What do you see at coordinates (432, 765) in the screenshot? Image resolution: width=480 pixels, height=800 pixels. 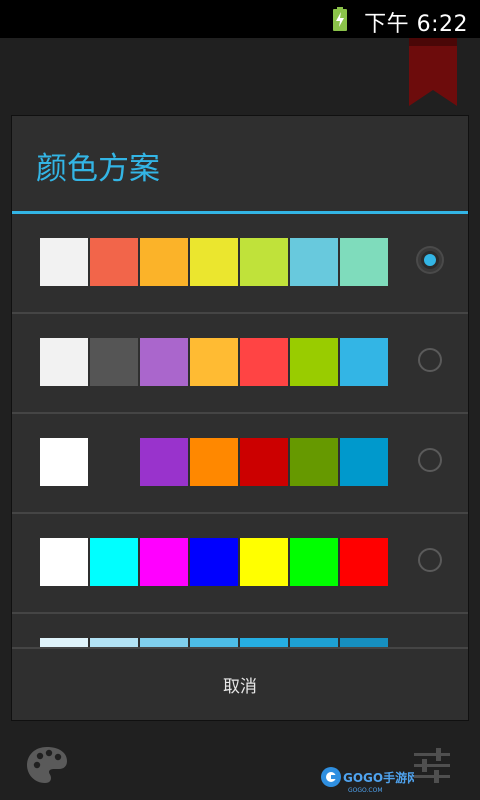 I see `sliders-icon` at bounding box center [432, 765].